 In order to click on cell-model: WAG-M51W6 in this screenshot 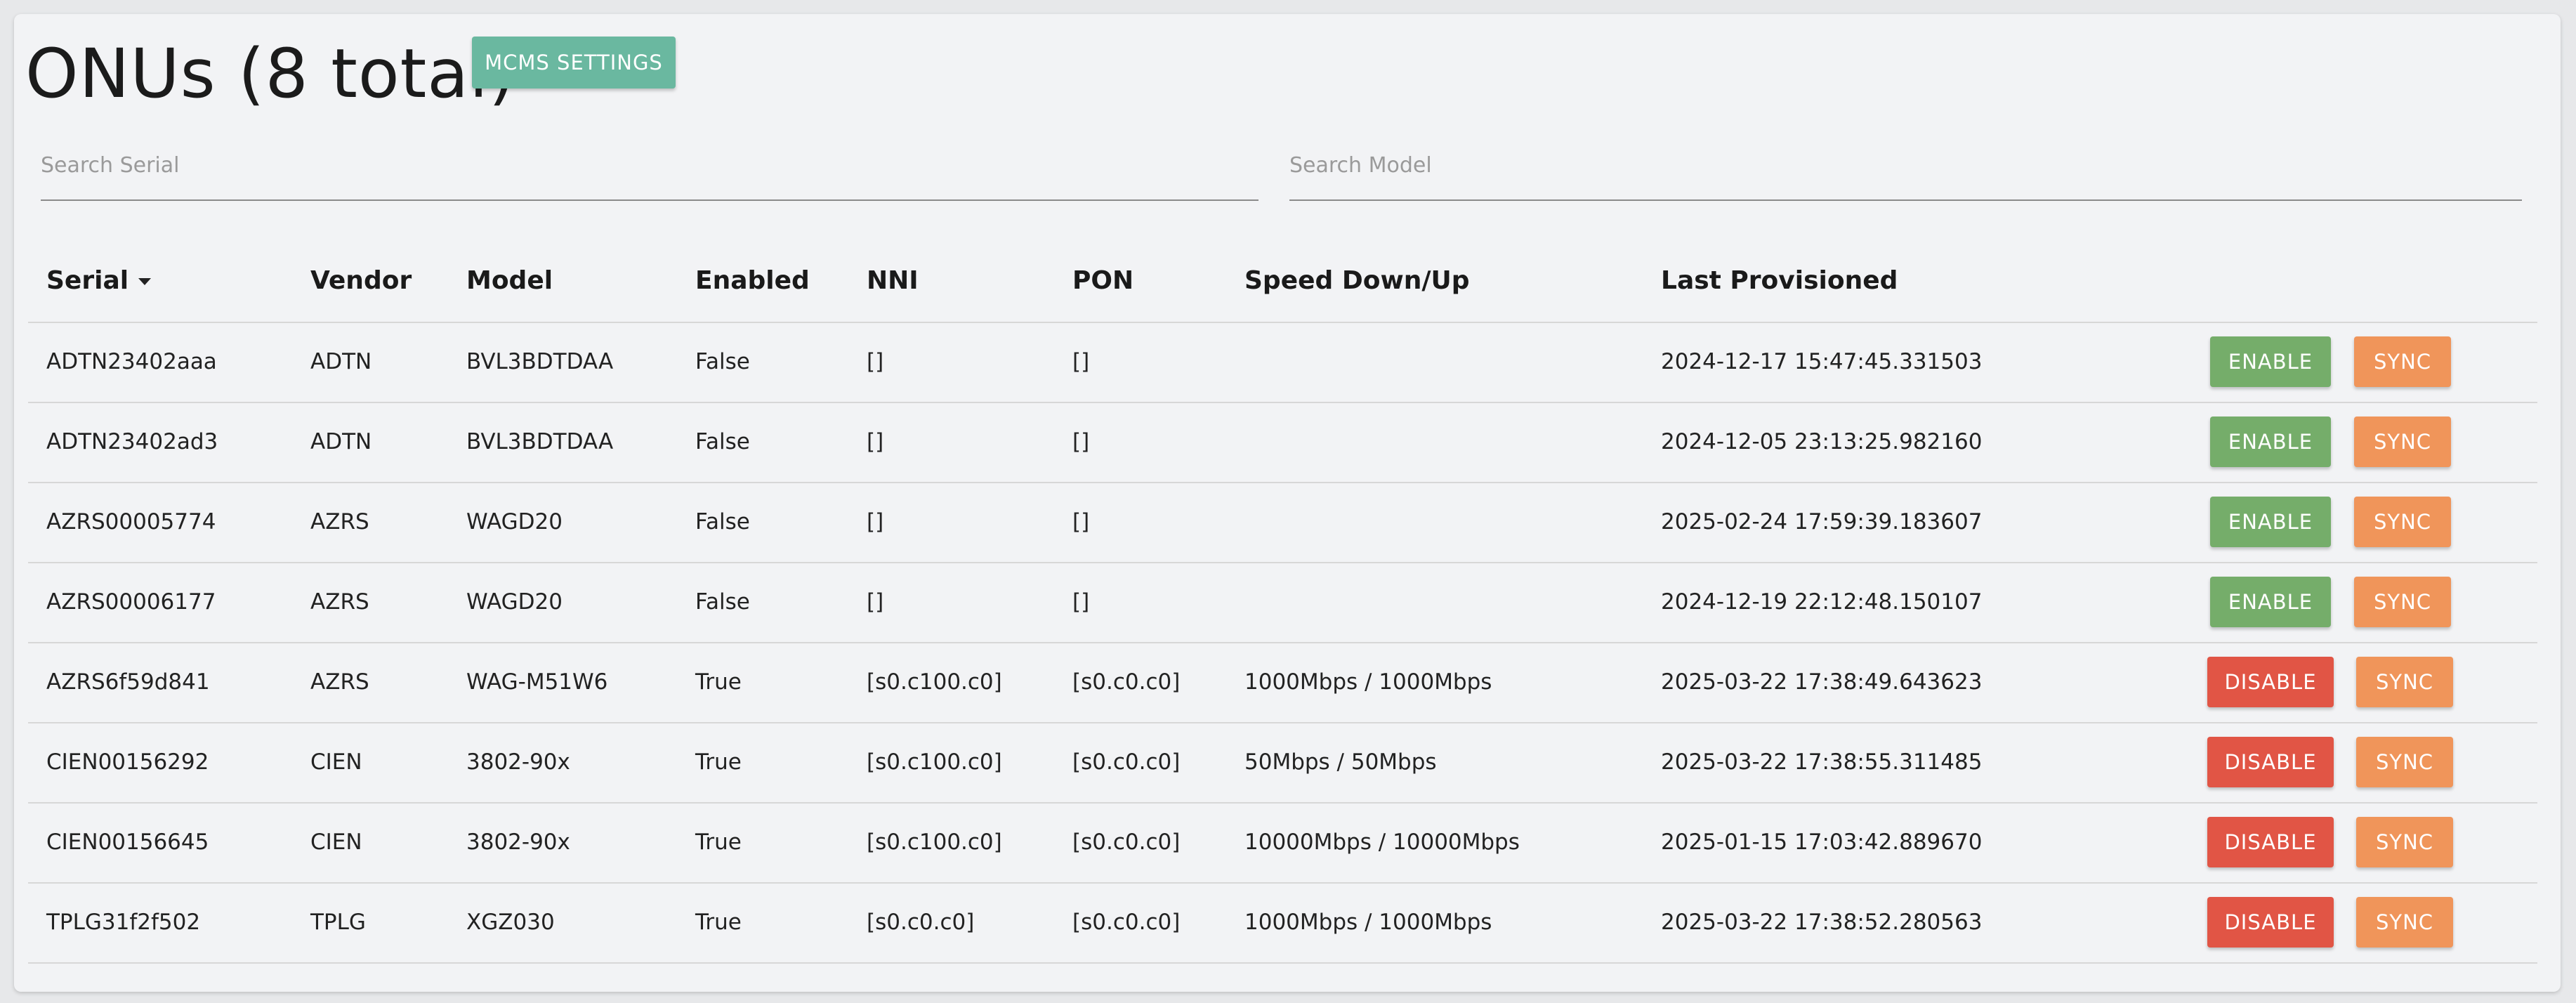, I will do `click(537, 682)`.